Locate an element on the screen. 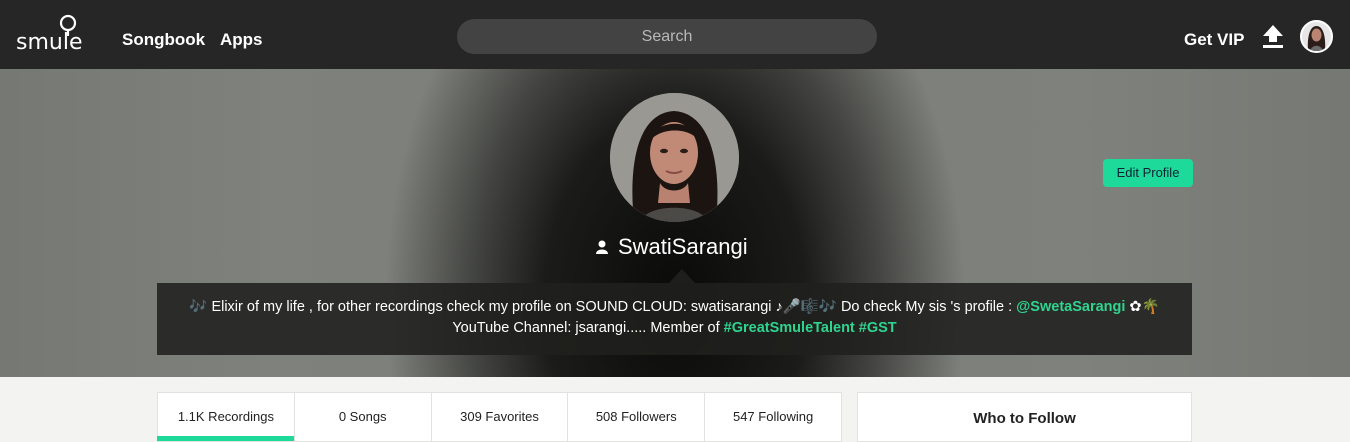 Image resolution: width=1350 pixels, height=442 pixels. edit-profile-button: Edit Profile is located at coordinates (1148, 173).